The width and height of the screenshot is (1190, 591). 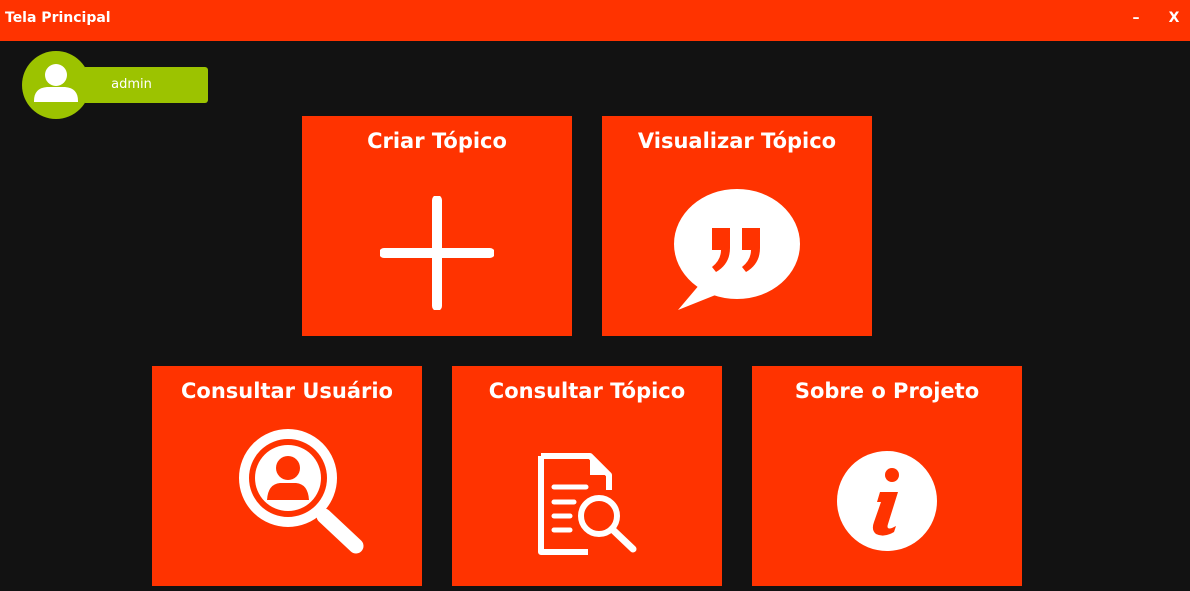 I want to click on window-title: Tela Principal, so click(x=58, y=18).